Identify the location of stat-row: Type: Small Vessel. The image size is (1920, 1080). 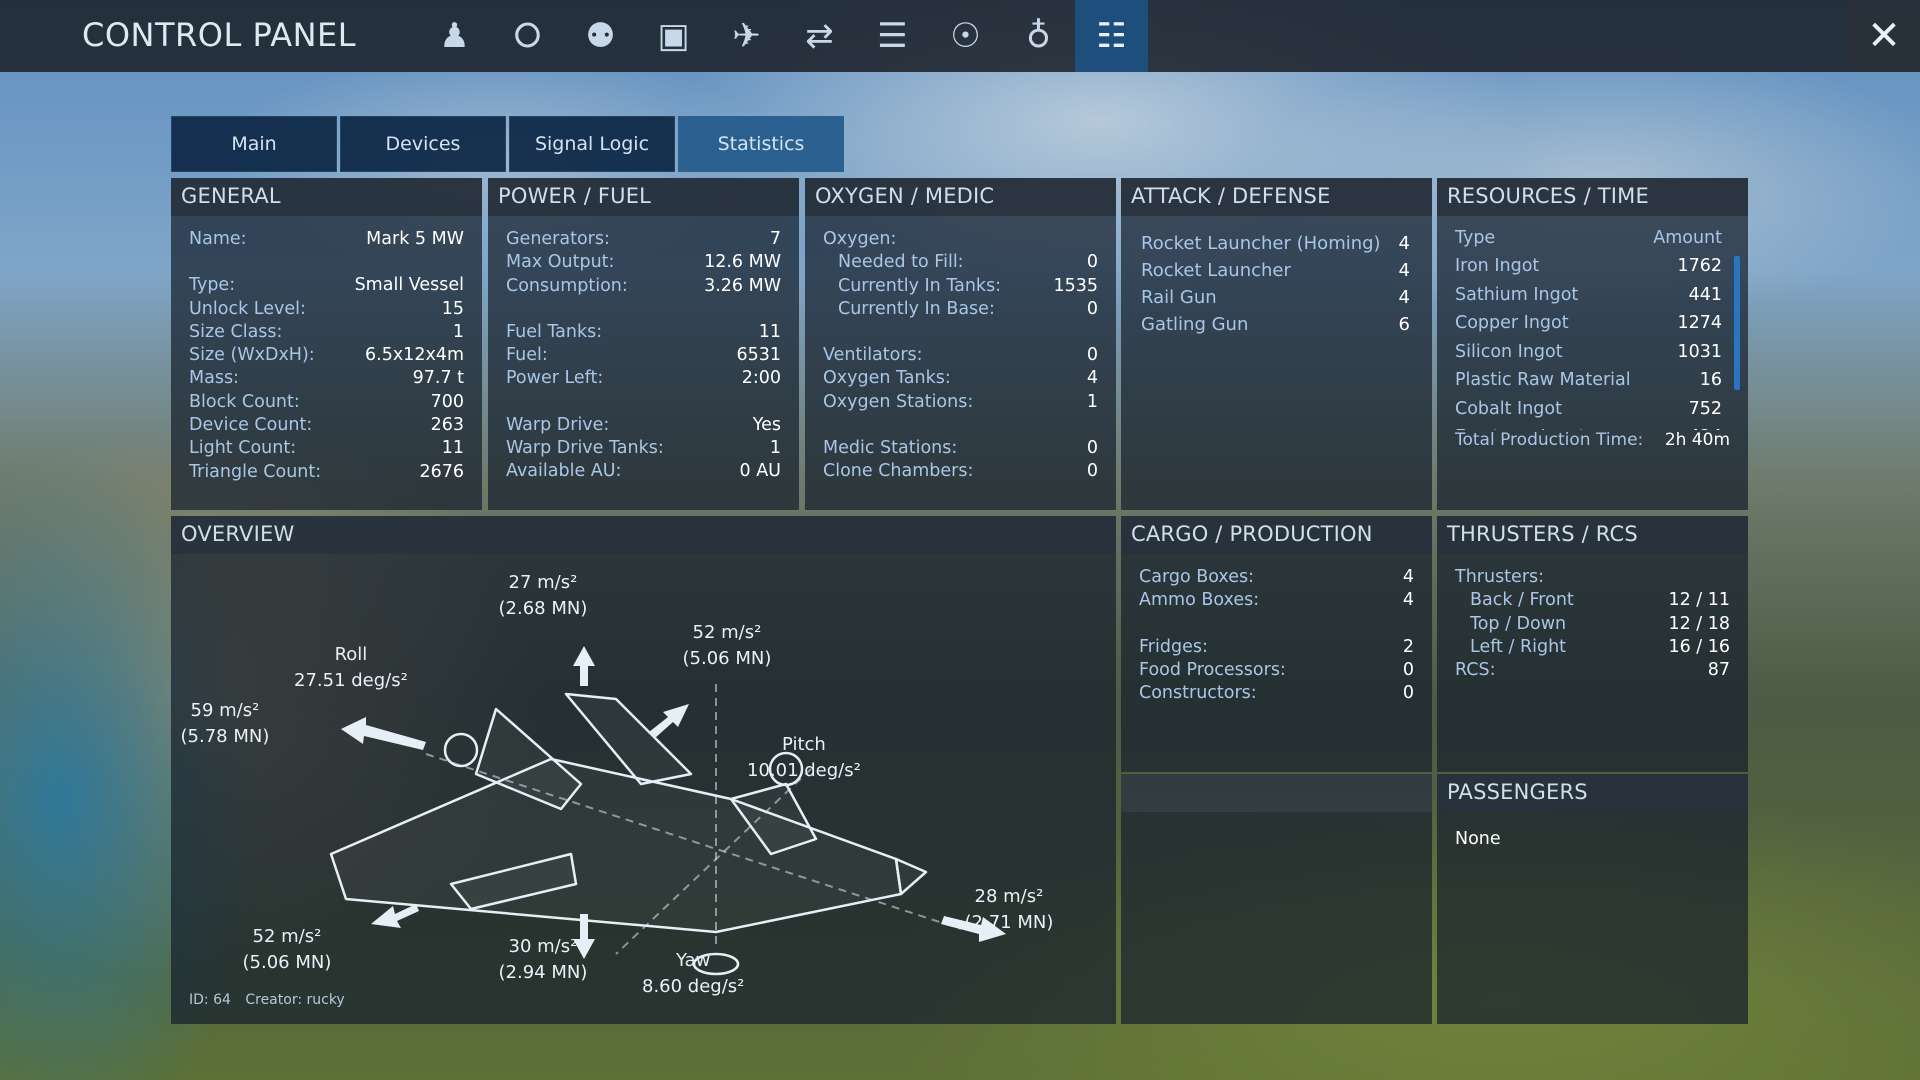
(326, 285).